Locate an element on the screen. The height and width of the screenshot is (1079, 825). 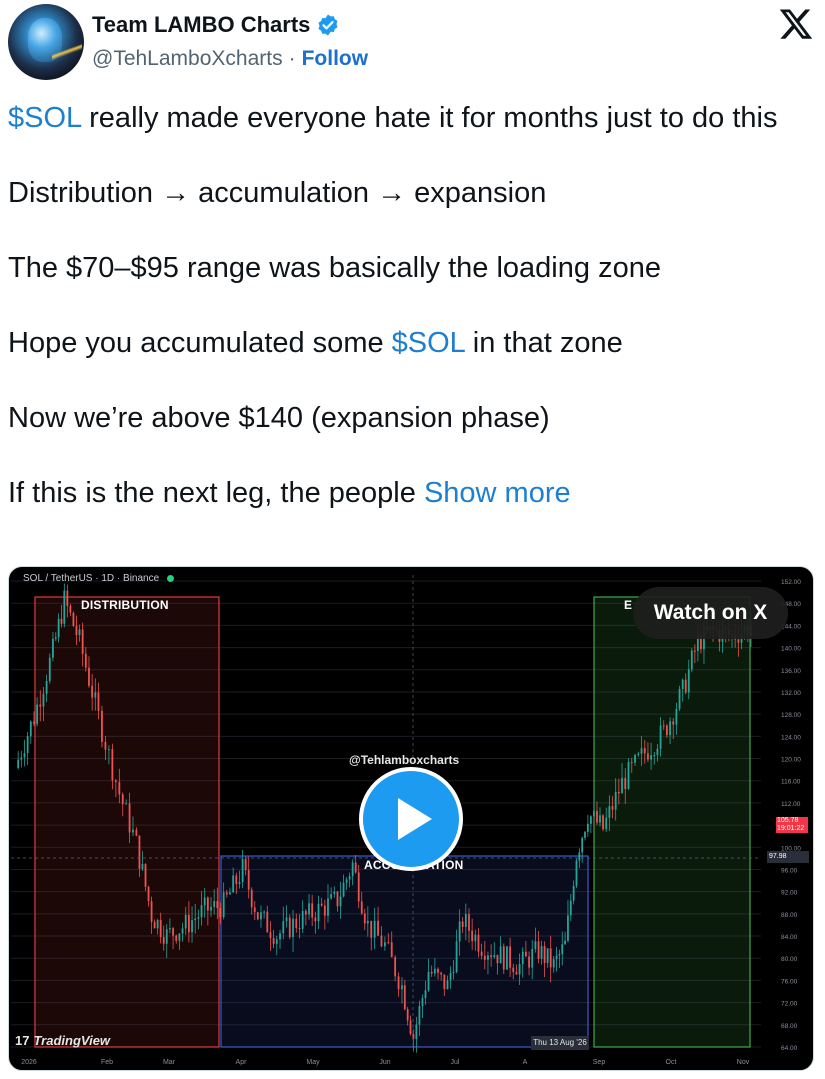
tweet-text-segment: Hope you accumulated some is located at coordinates (200, 343).